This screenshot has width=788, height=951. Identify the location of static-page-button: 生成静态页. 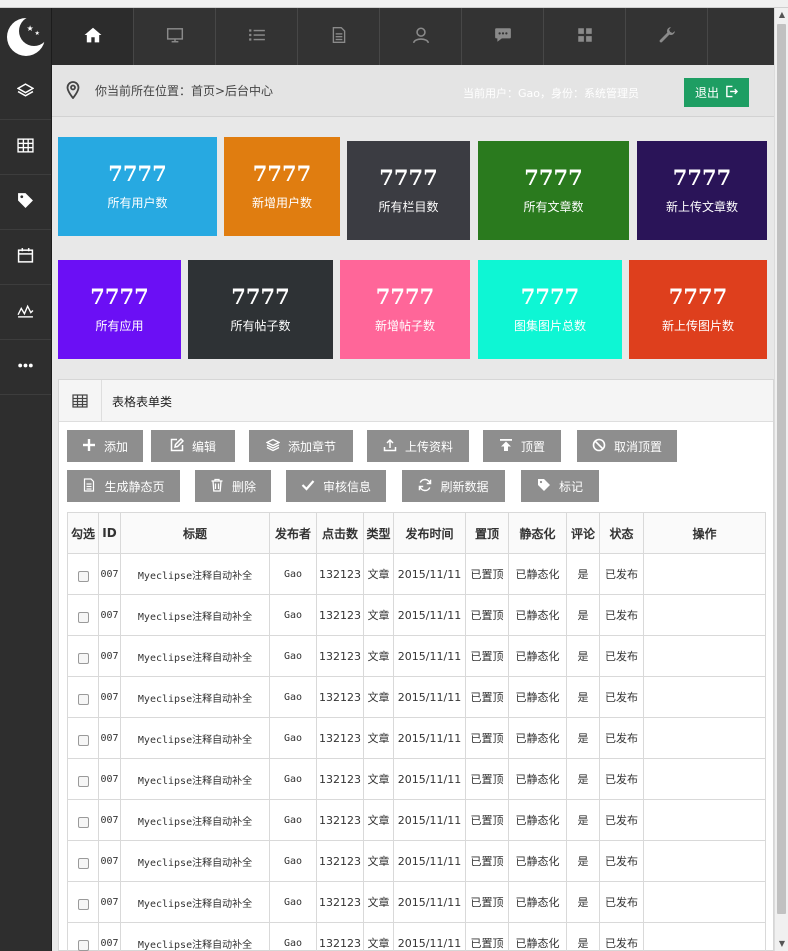
(123, 486).